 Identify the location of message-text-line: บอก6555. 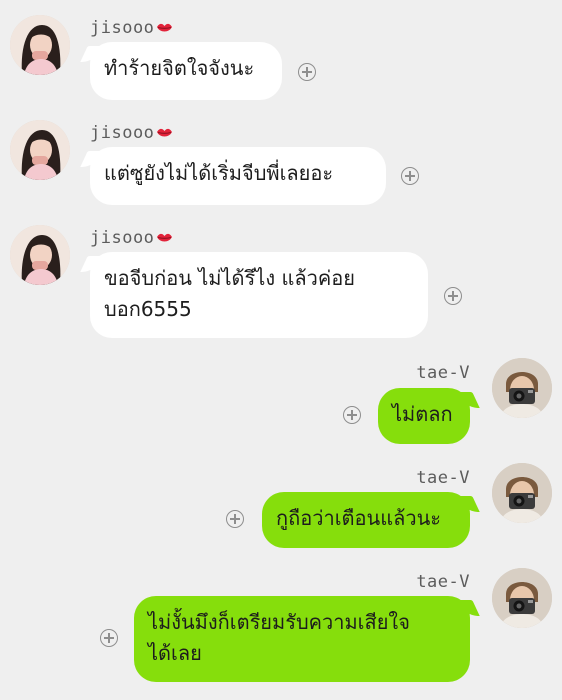
(148, 309).